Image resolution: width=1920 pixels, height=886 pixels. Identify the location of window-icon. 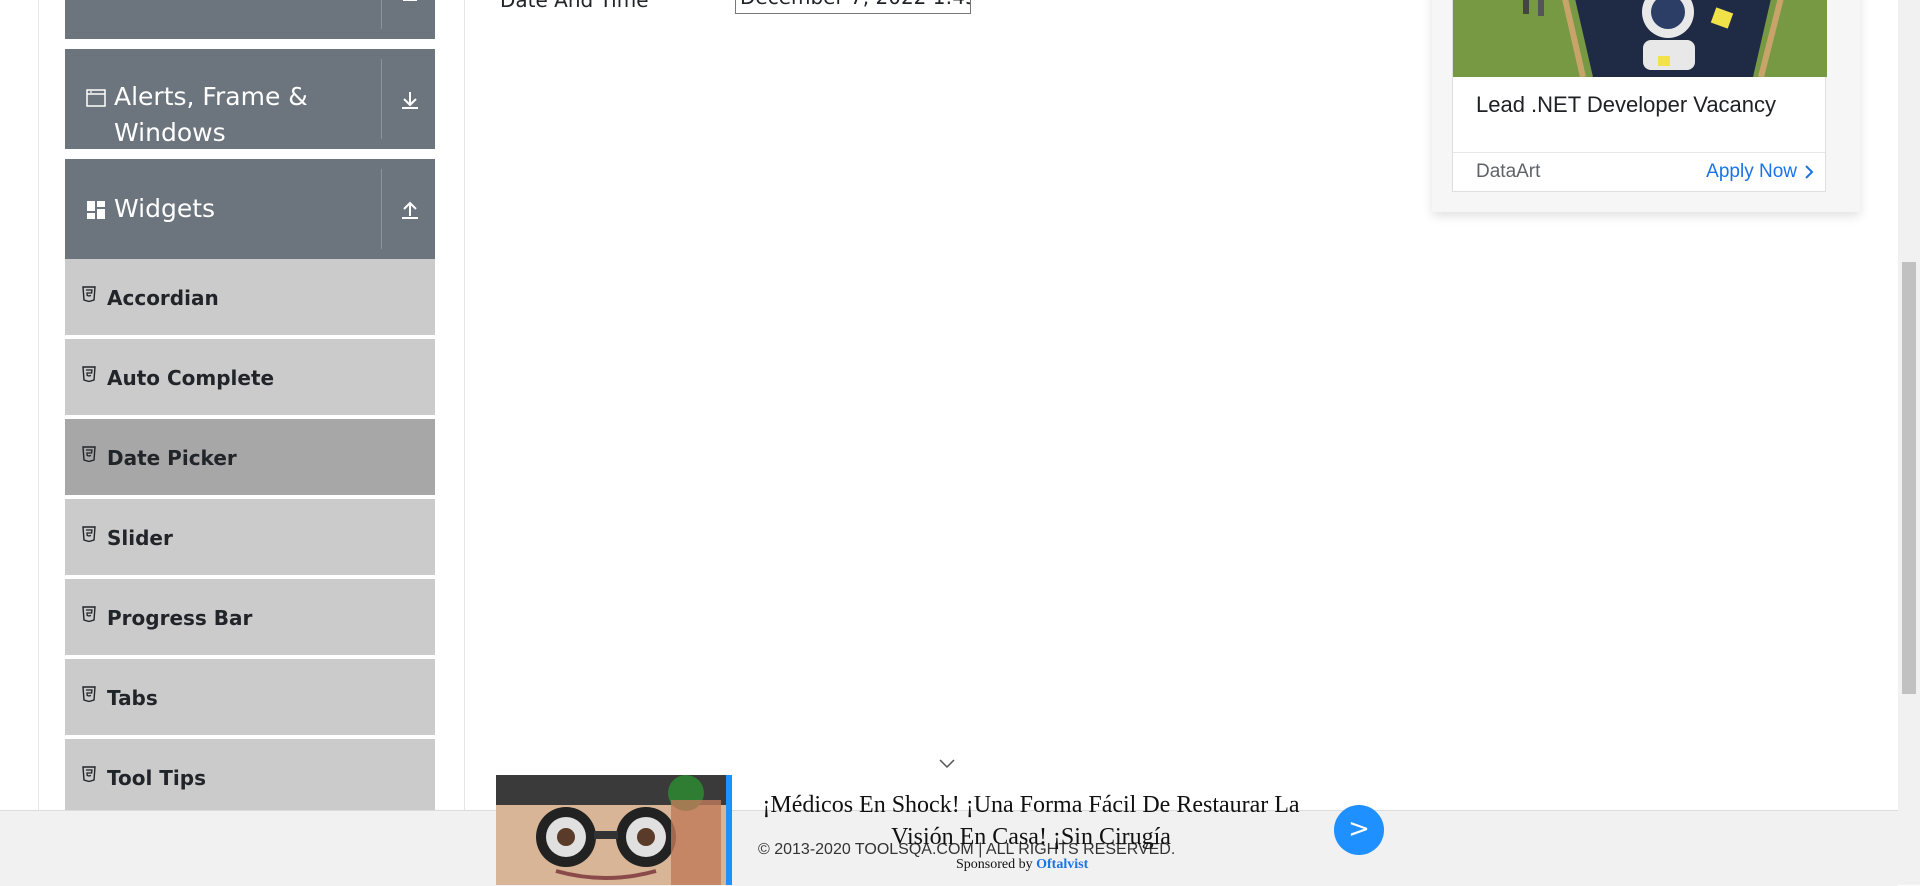
(96, 98).